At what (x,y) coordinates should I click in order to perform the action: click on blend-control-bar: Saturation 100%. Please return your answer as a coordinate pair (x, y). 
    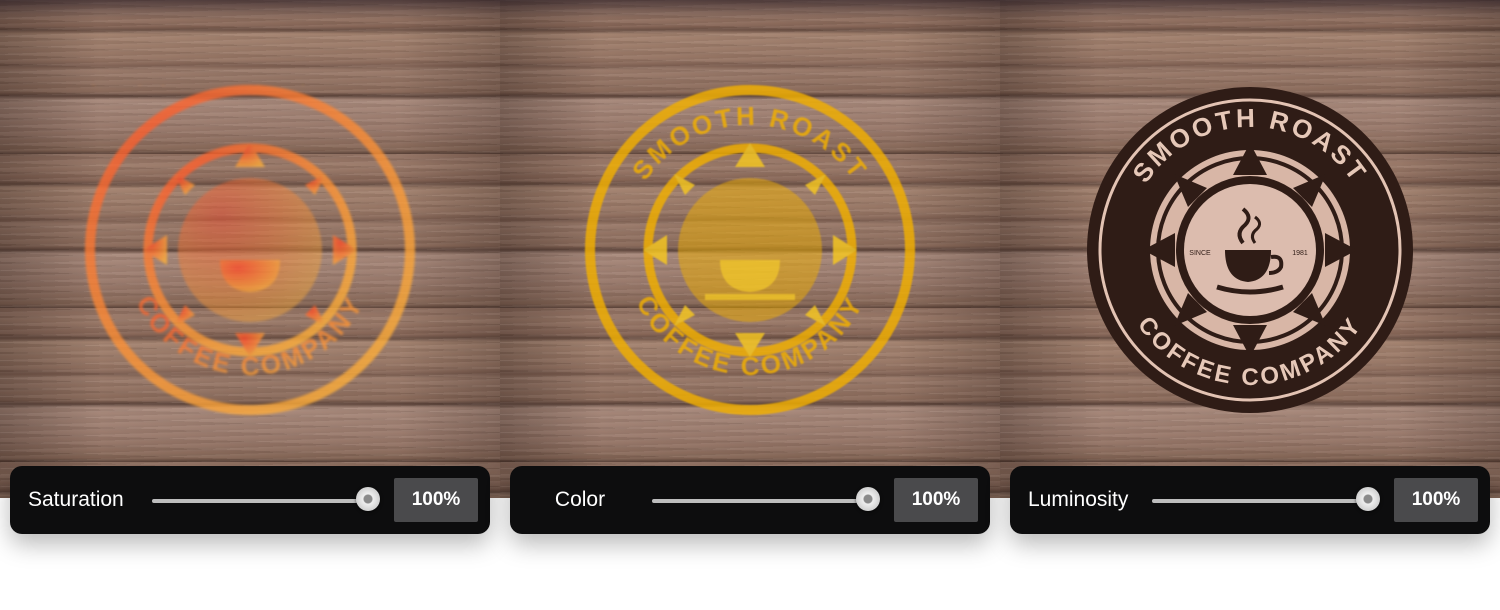
    Looking at the image, I should click on (250, 500).